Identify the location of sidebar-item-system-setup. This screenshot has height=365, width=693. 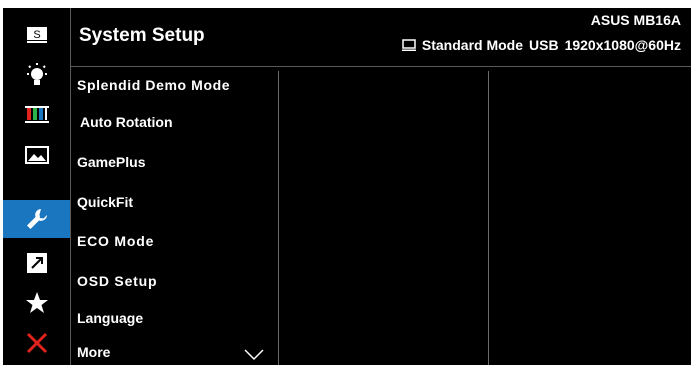
(36, 219).